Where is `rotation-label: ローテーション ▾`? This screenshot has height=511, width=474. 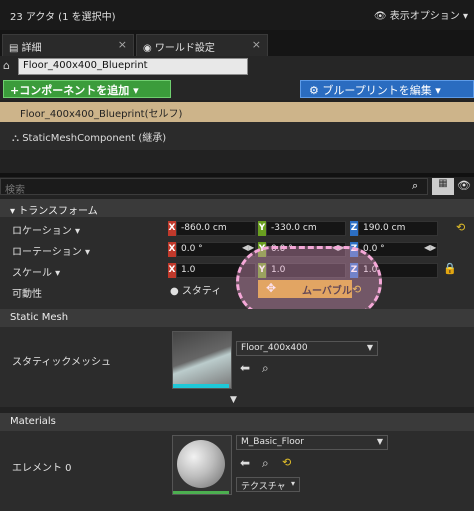 rotation-label: ローテーション ▾ is located at coordinates (51, 250).